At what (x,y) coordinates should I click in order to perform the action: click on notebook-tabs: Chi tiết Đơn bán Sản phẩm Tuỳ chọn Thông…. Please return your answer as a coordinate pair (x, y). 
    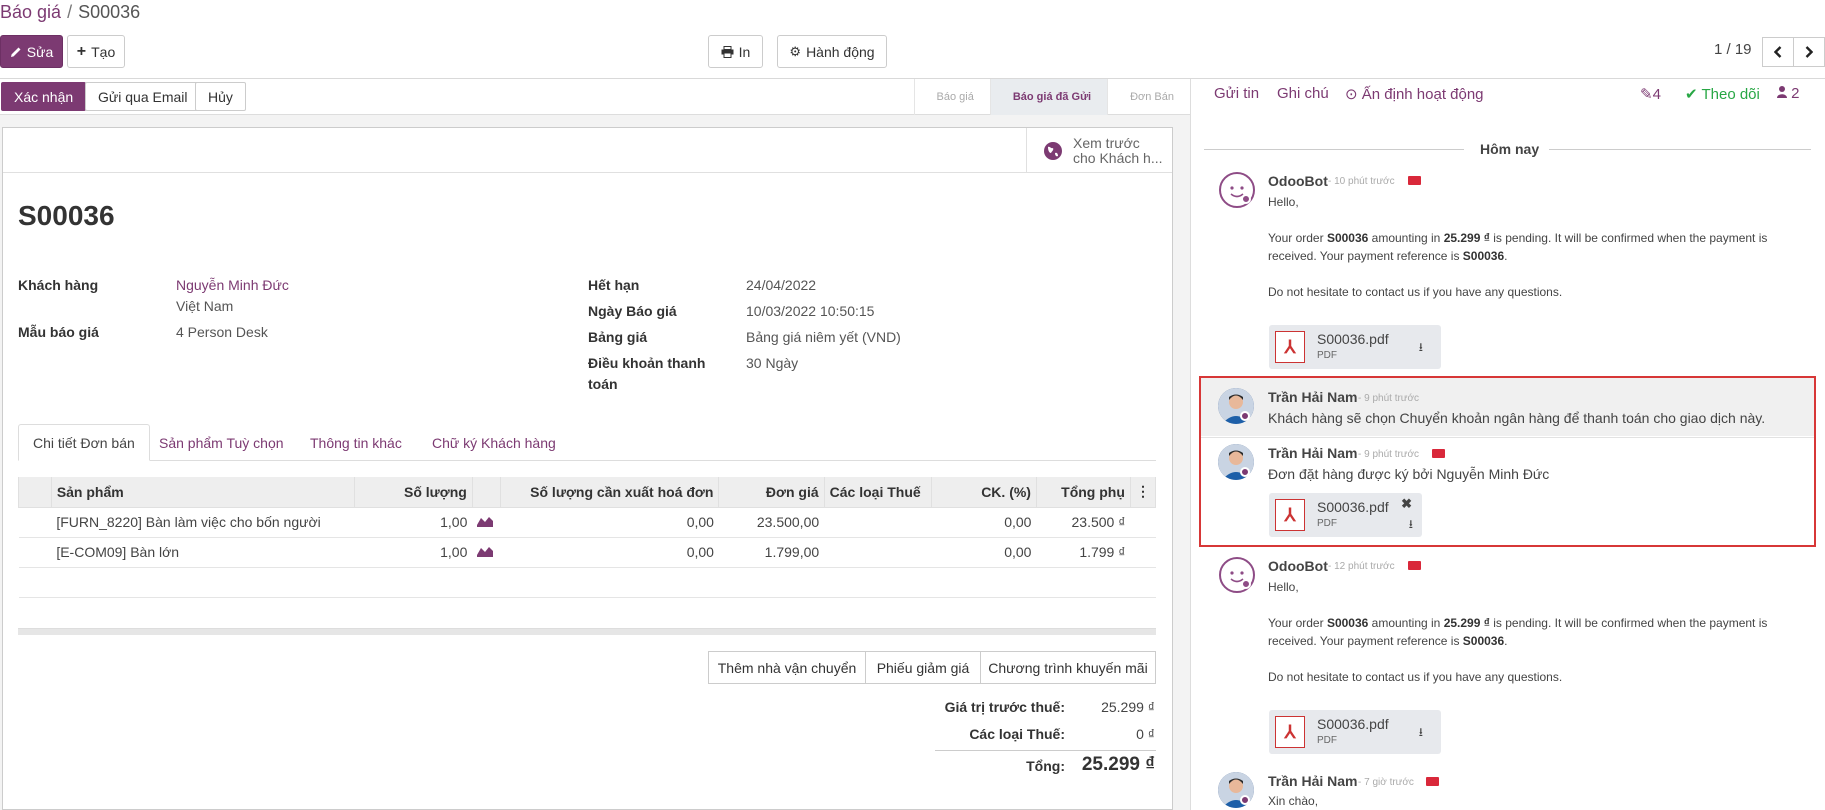
    Looking at the image, I should click on (587, 442).